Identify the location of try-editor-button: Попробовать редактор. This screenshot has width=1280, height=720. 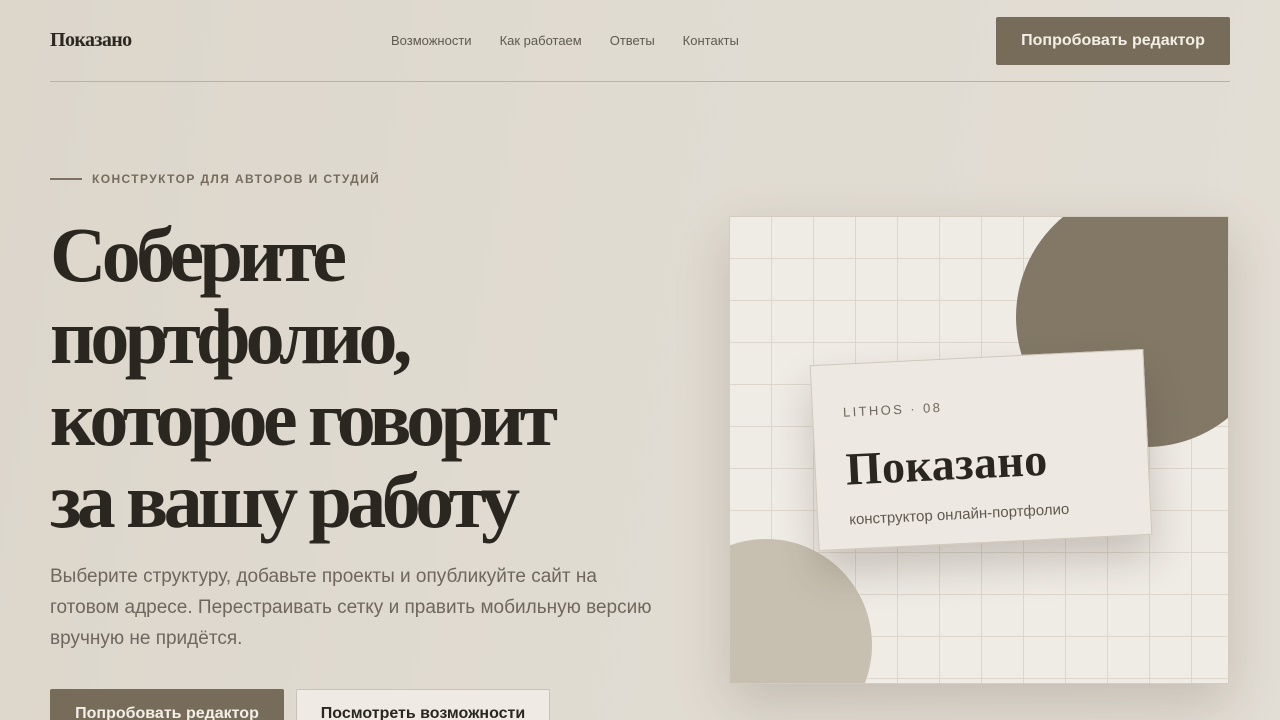
(167, 704).